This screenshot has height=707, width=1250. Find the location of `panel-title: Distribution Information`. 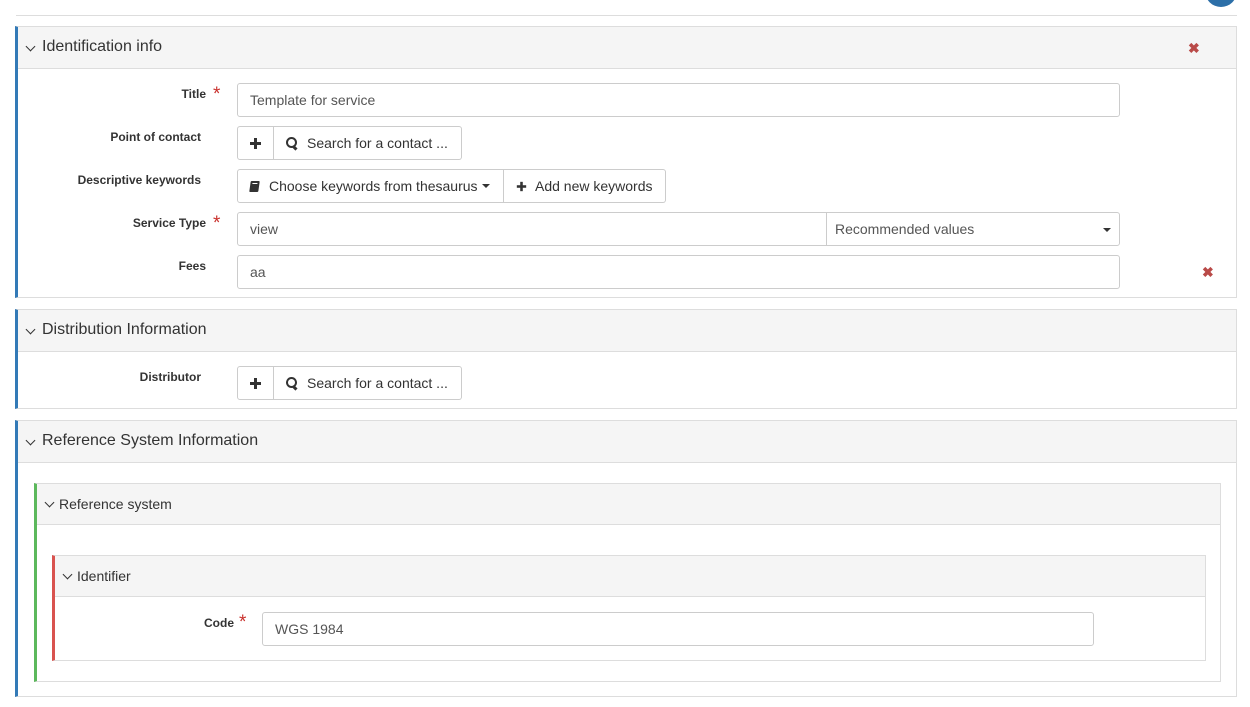

panel-title: Distribution Information is located at coordinates (124, 329).